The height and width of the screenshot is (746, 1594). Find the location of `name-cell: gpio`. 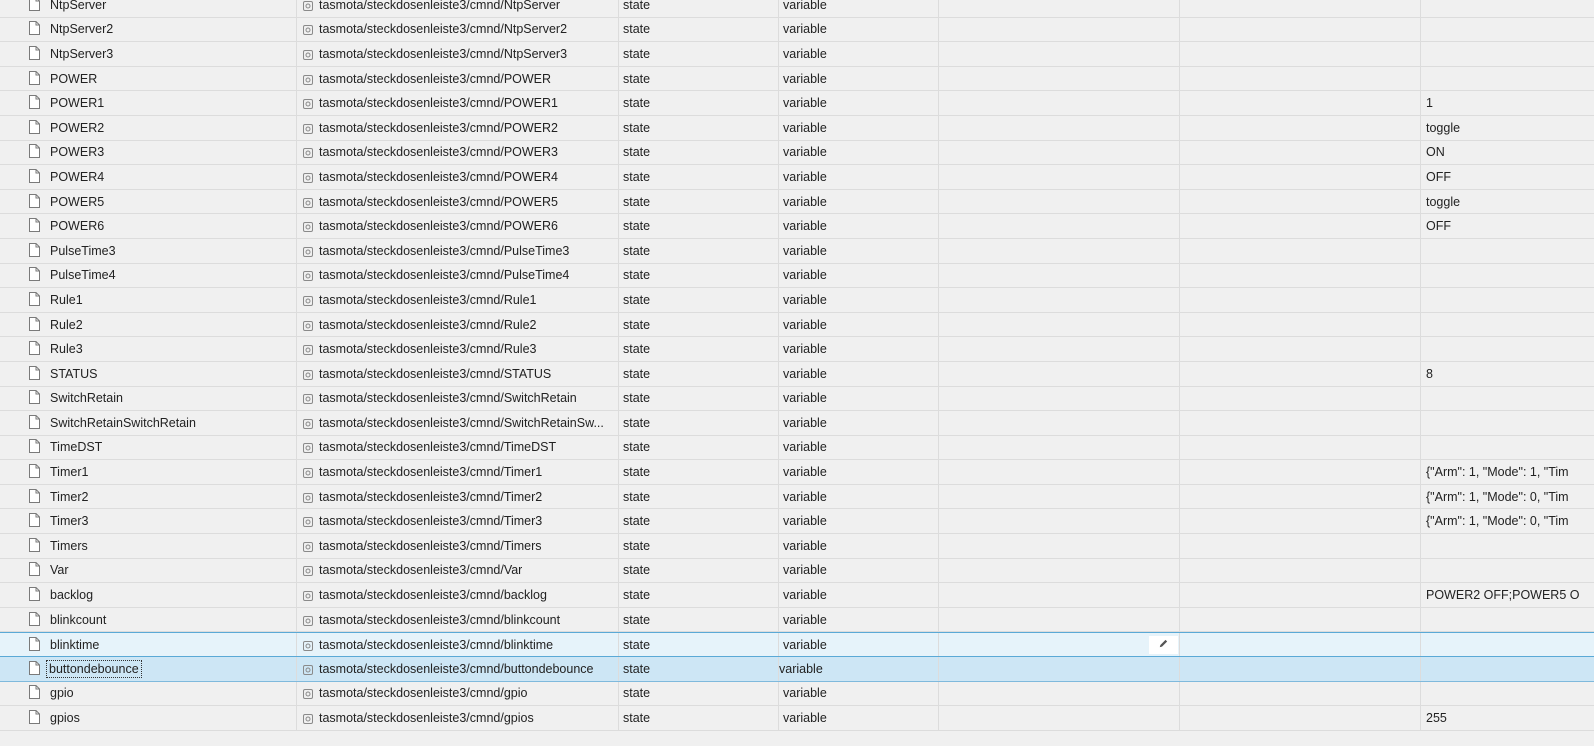

name-cell: gpio is located at coordinates (148, 694).